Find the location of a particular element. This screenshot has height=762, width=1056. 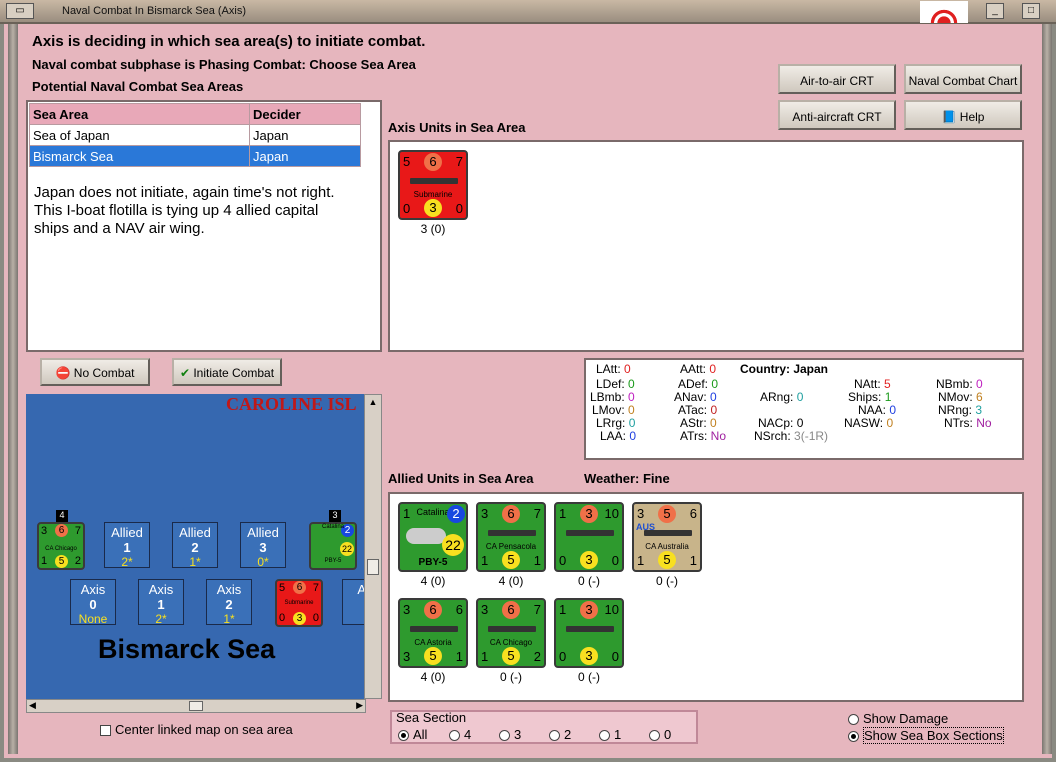

table-row: Sea of Japan Japan is located at coordinates (195, 135).